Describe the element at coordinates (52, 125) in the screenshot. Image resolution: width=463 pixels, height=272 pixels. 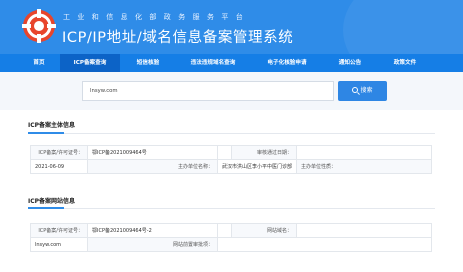
I see `subject-section-title: ICP备案主体信息` at that location.